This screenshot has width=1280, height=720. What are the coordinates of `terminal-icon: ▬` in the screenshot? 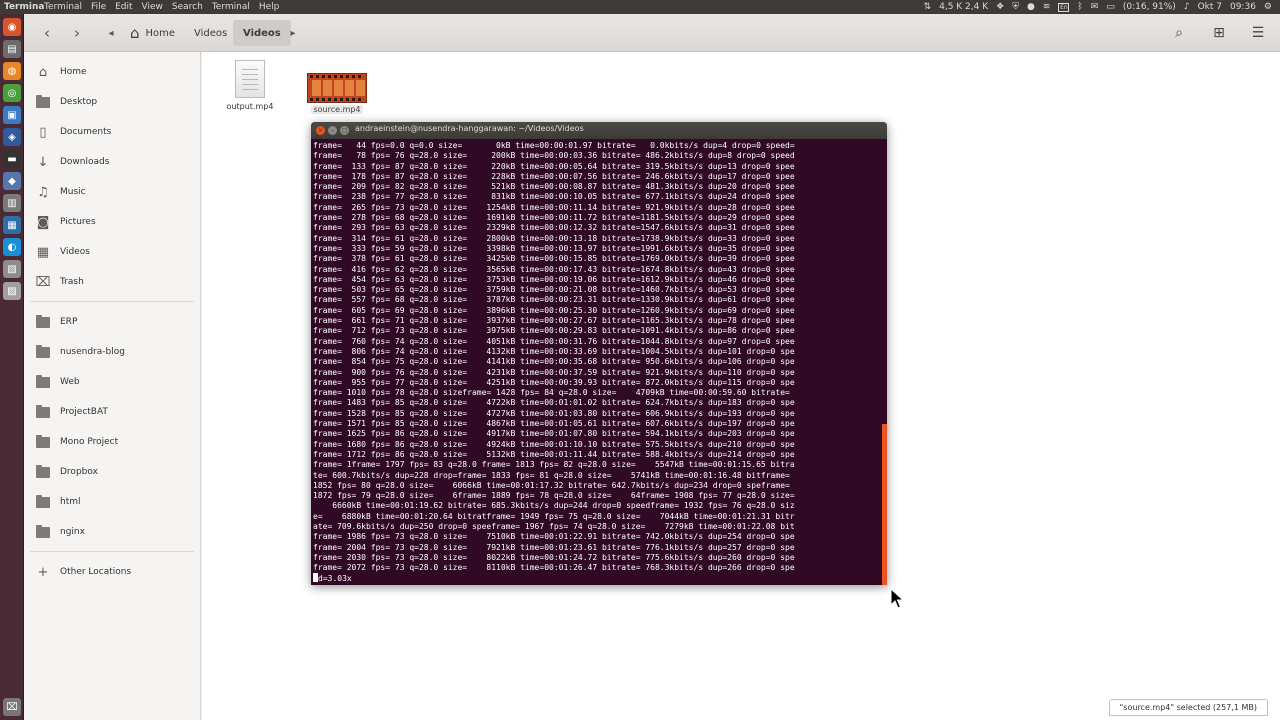 It's located at (12, 159).